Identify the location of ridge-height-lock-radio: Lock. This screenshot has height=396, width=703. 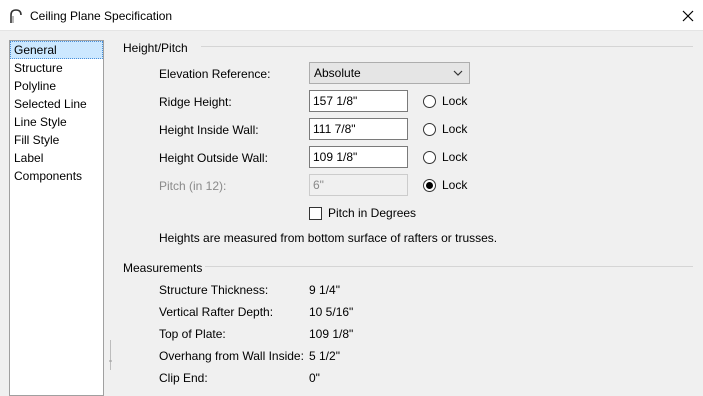
(445, 101).